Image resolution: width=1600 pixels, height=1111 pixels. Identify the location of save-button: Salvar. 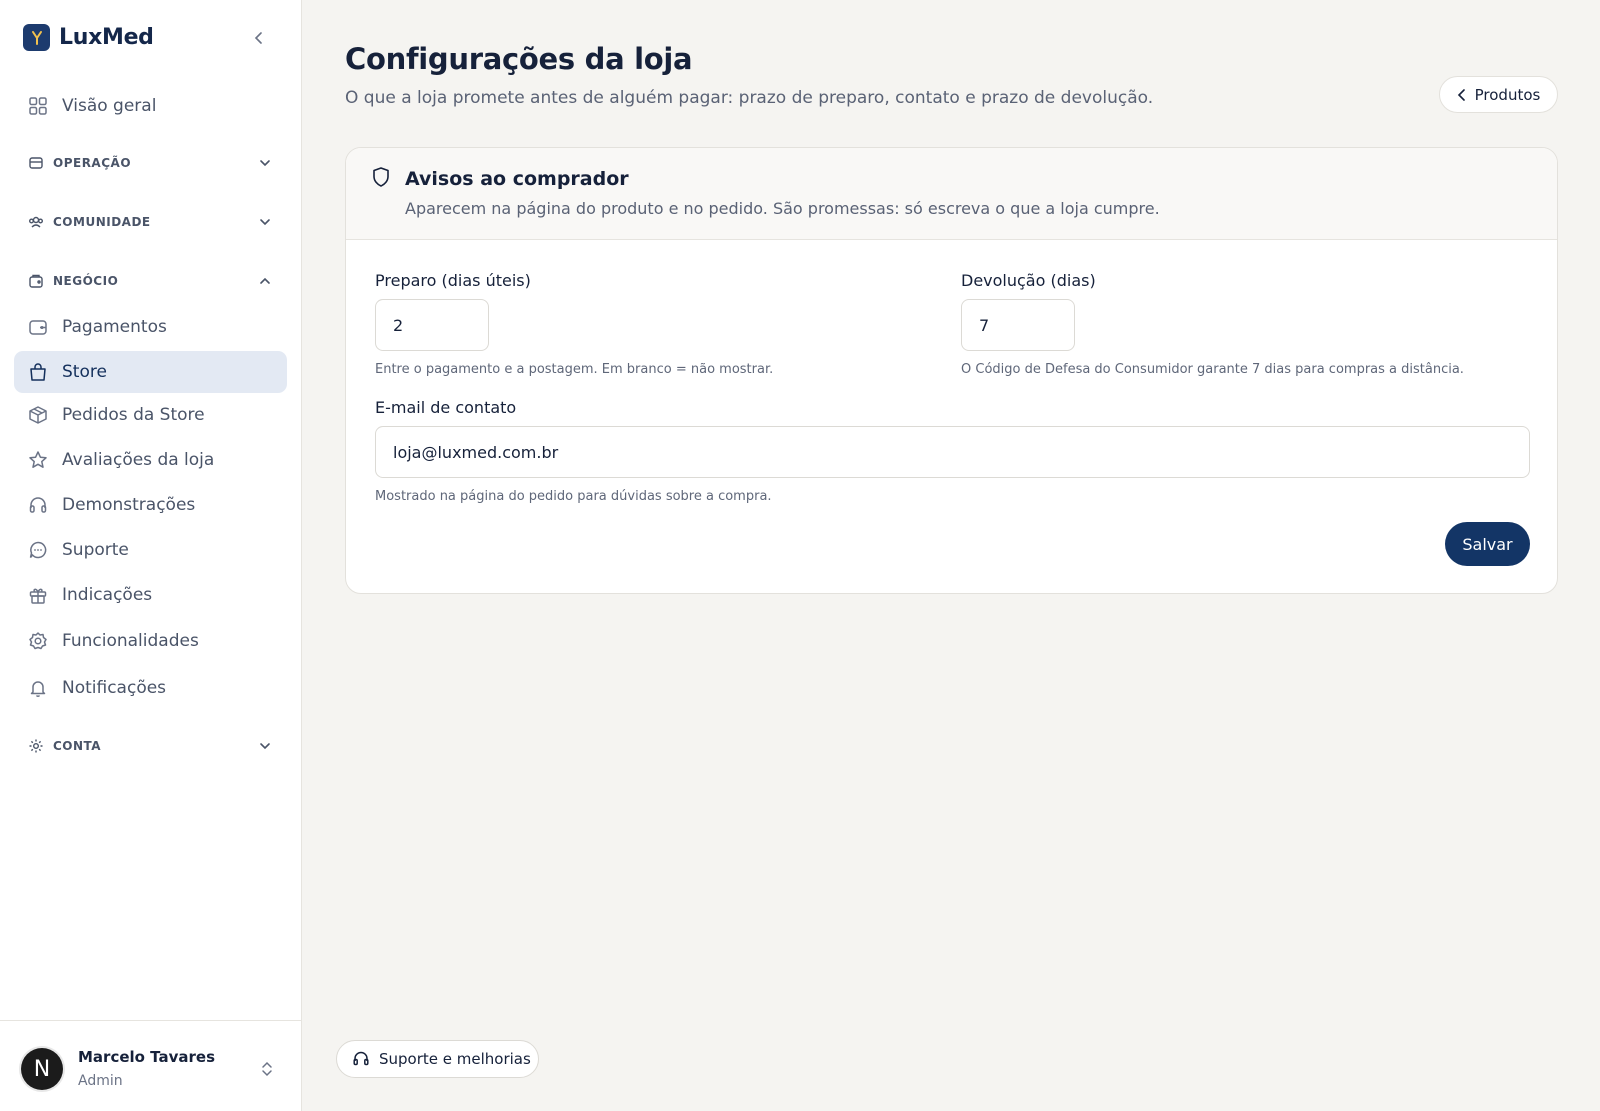
(1487, 544).